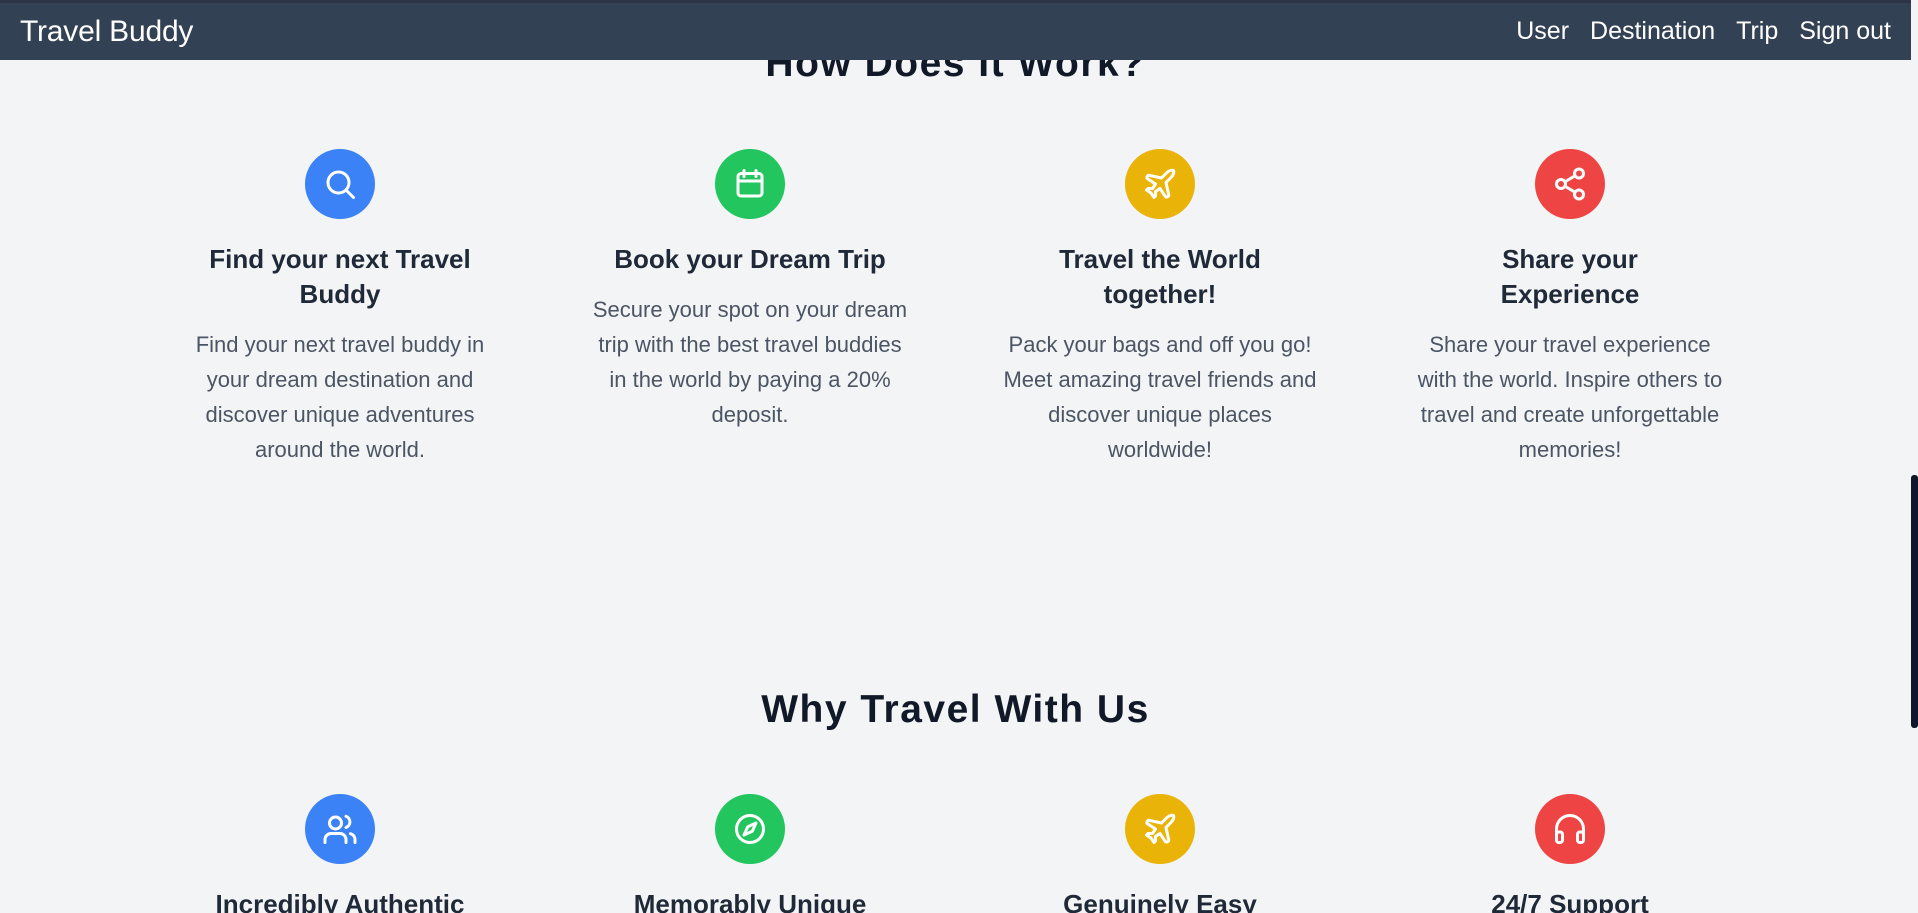 The height and width of the screenshot is (913, 1918). I want to click on scrollbar-thumb, so click(1914, 601).